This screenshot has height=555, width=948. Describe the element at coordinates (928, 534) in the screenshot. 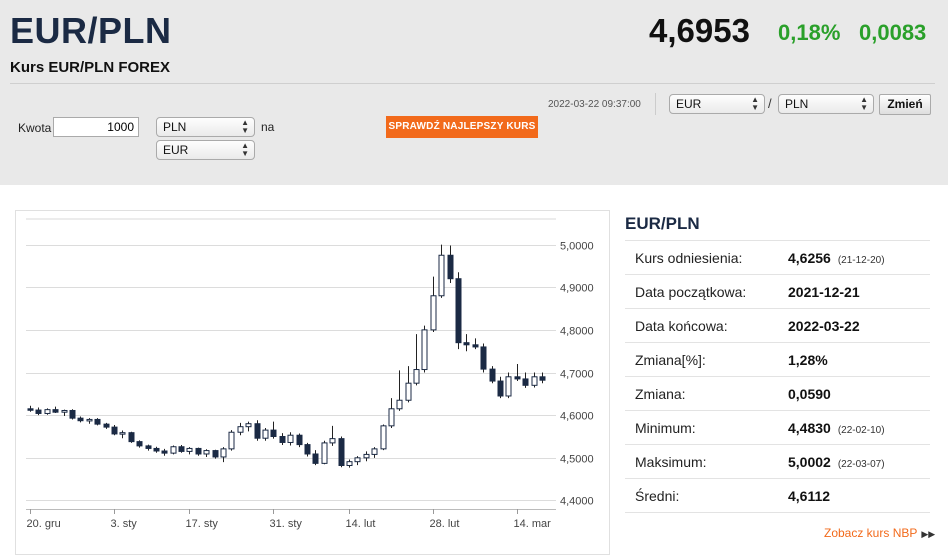

I see `double-triangle-right-icon: ▶▶` at that location.